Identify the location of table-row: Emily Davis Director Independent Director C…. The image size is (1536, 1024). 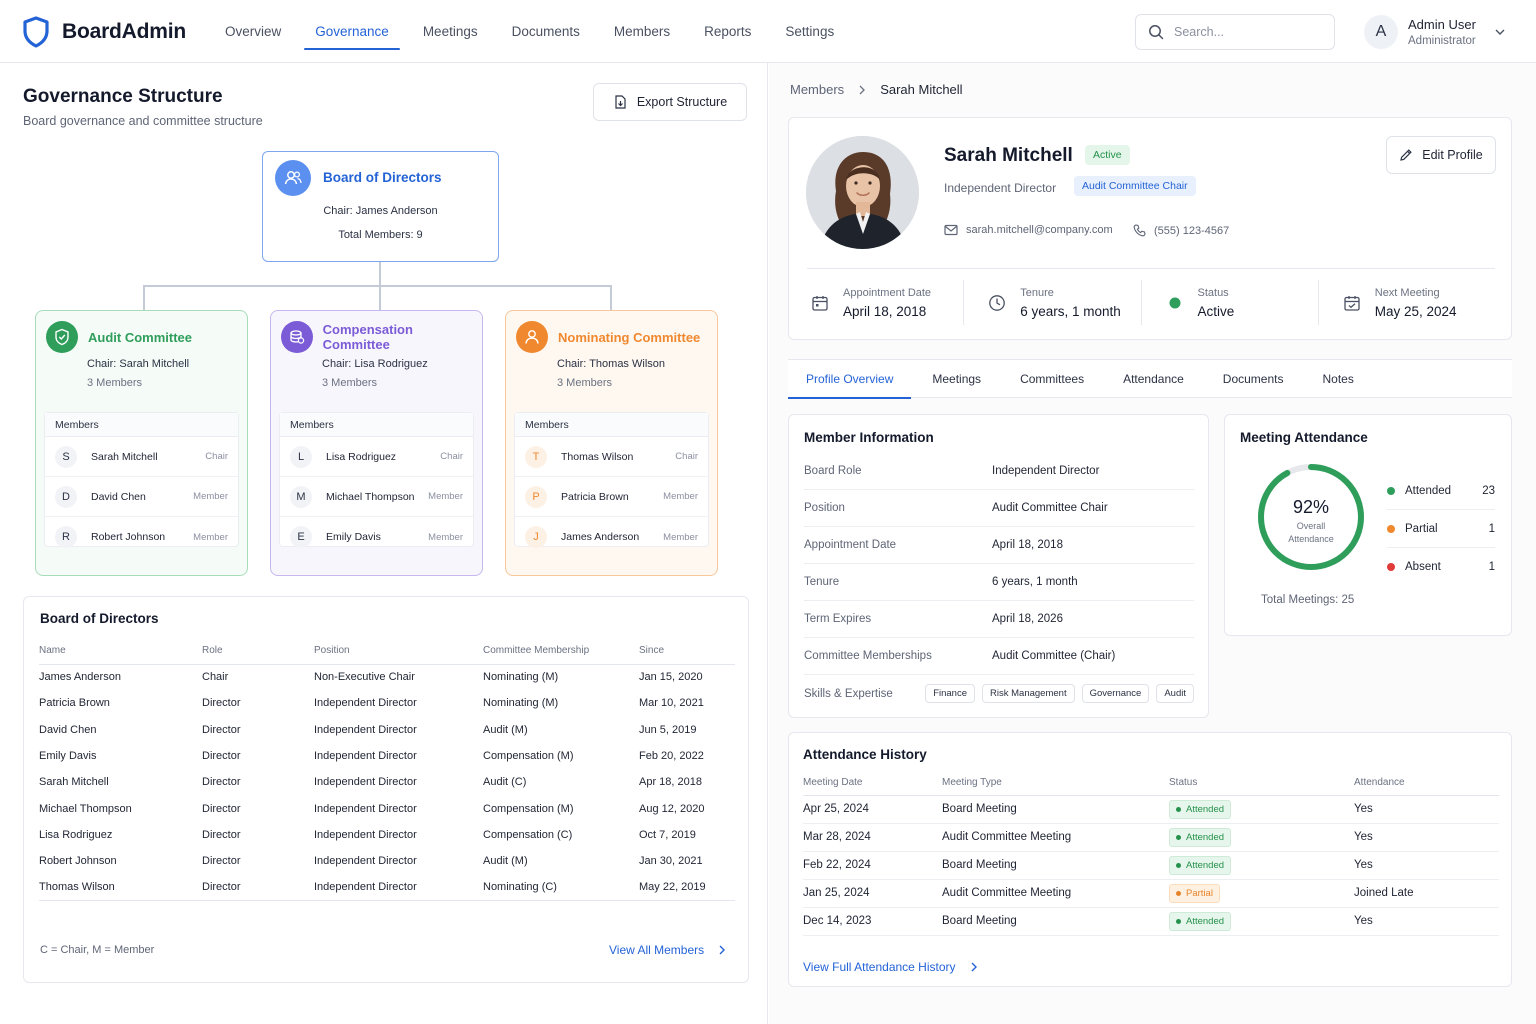
(387, 756).